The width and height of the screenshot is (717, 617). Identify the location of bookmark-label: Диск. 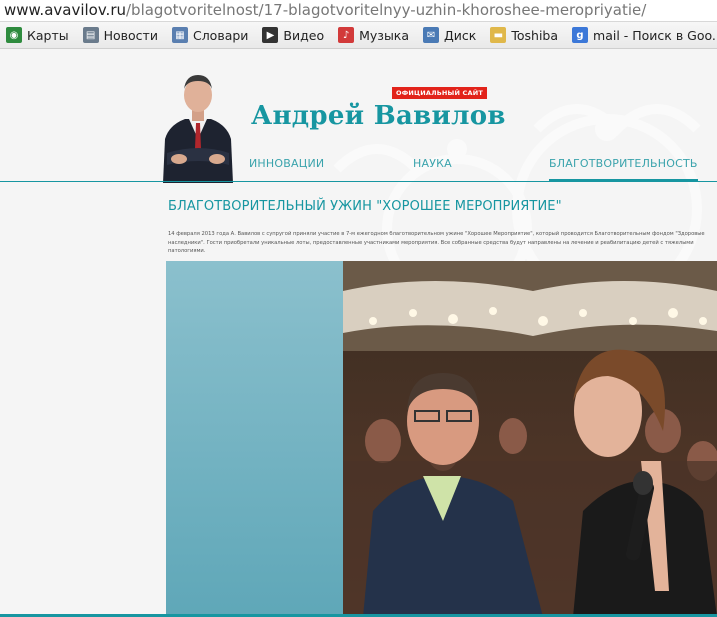
(460, 35).